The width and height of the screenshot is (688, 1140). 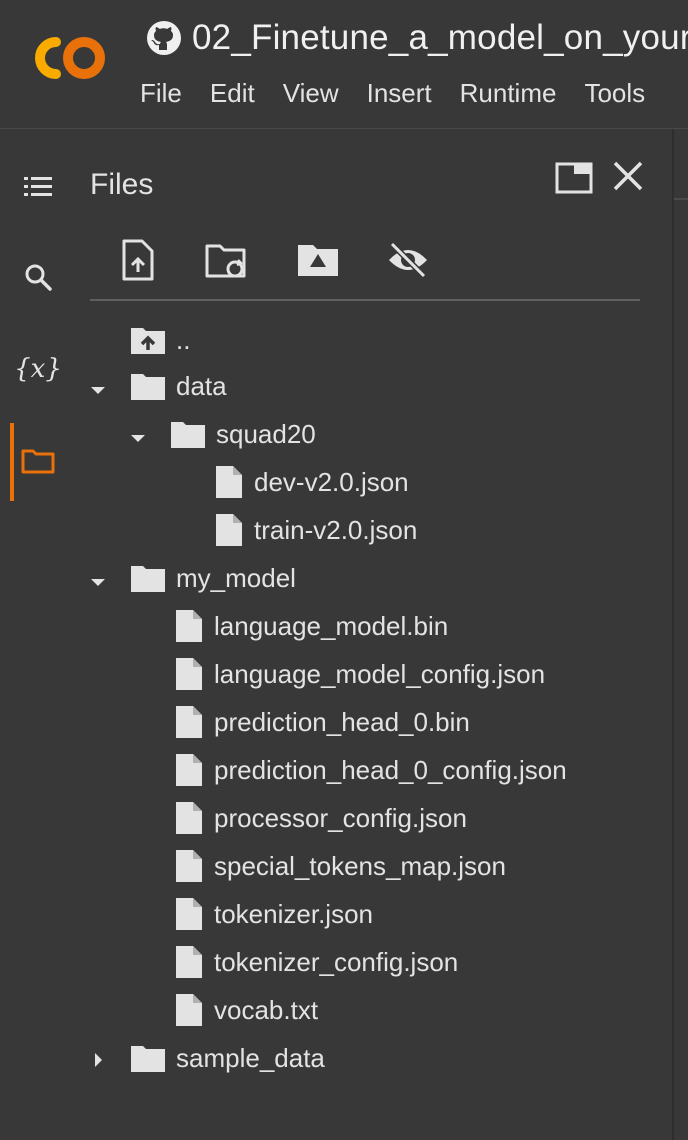 I want to click on tree-item-file: tokenizer_config.json, so click(x=315, y=962).